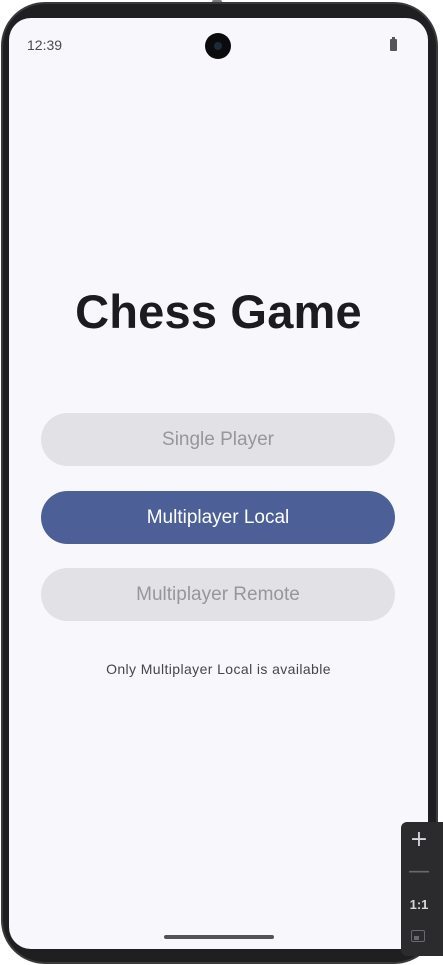 This screenshot has height=965, width=443. Describe the element at coordinates (45, 45) in the screenshot. I see `status-time: 12:39` at that location.